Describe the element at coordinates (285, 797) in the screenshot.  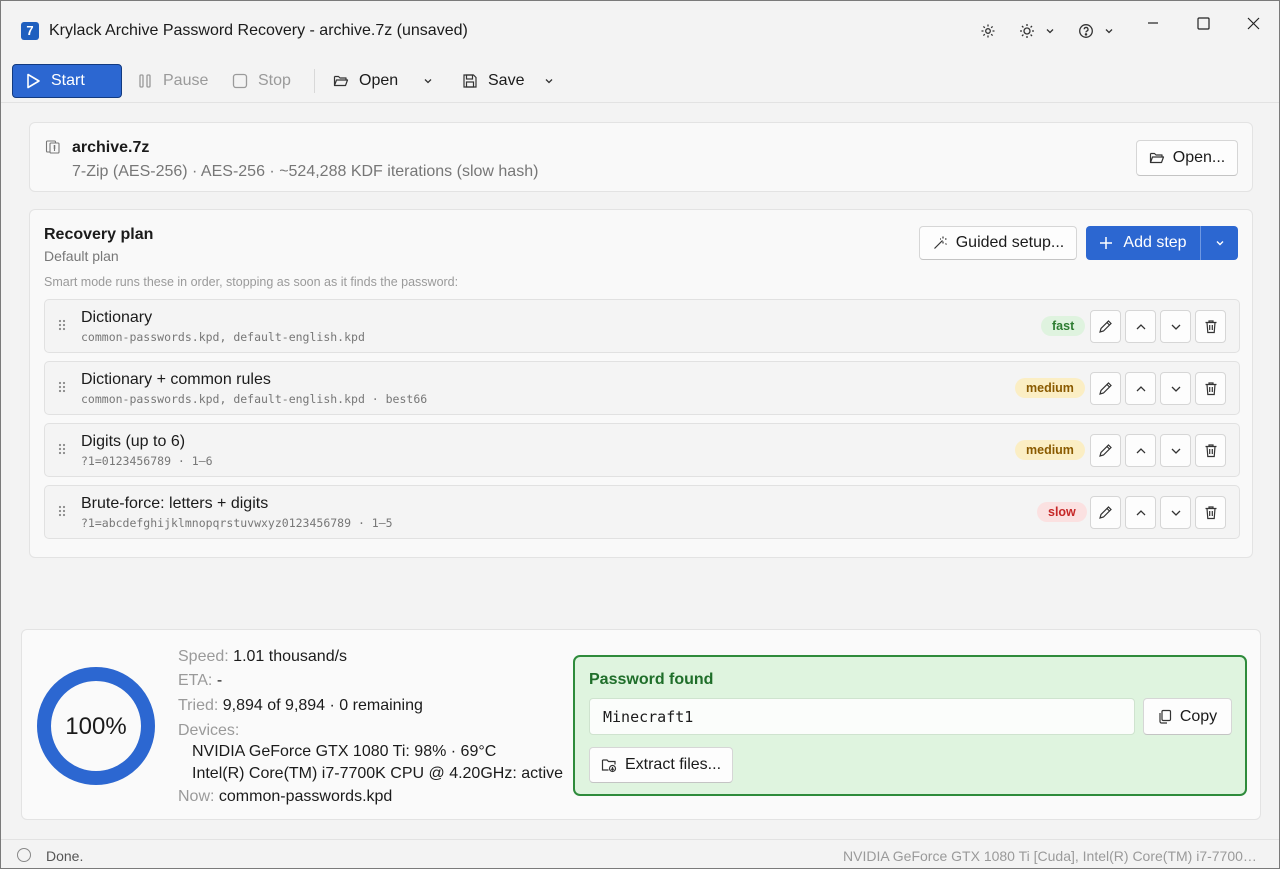
I see `now-stat: Now: common-passwords.kpd` at that location.